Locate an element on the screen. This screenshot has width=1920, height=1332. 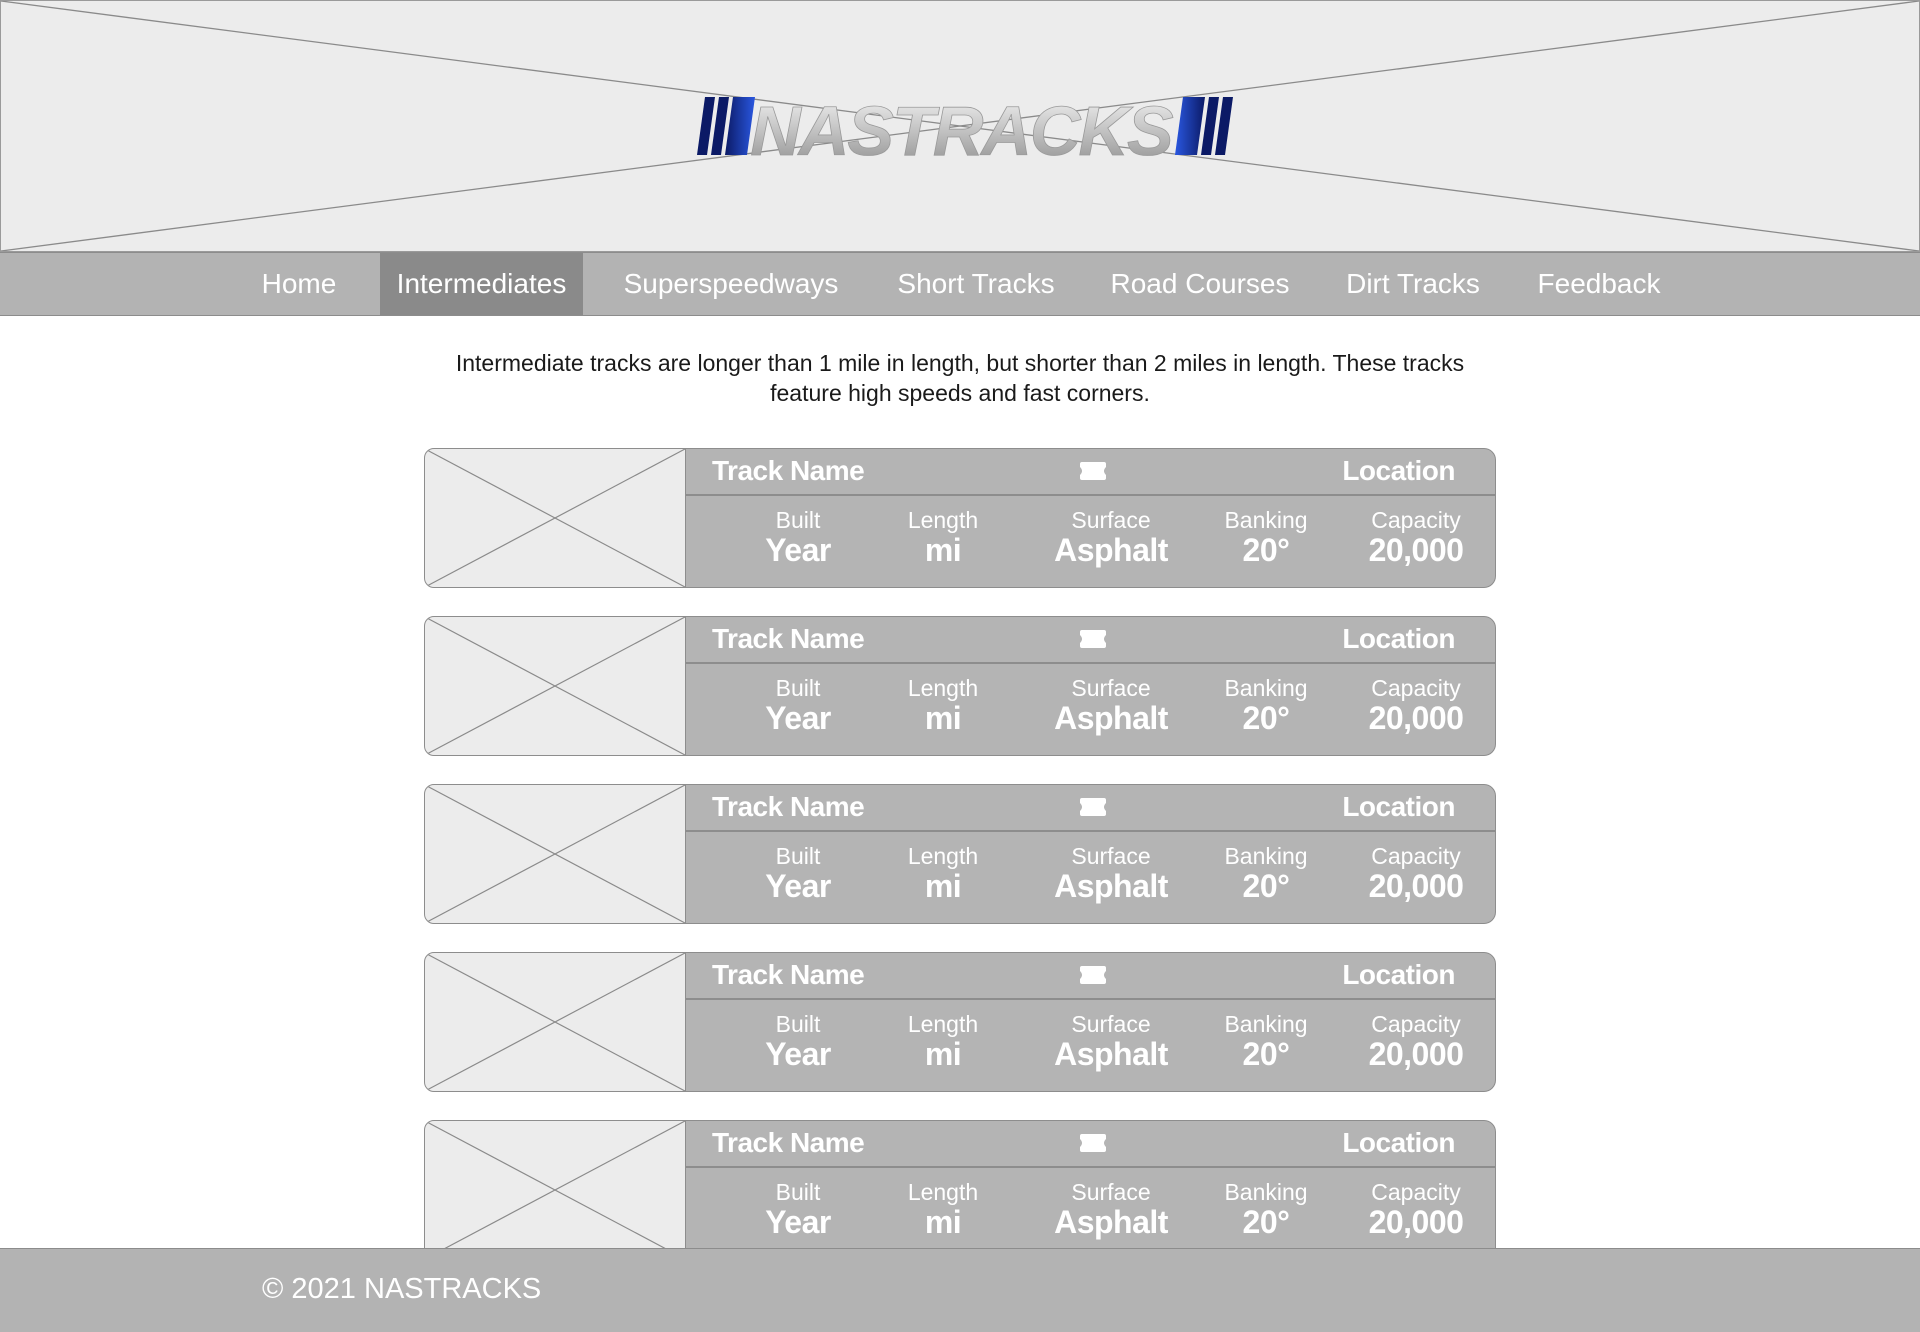
footer-copyright: © 2021 NASTRACKS is located at coordinates (402, 1289).